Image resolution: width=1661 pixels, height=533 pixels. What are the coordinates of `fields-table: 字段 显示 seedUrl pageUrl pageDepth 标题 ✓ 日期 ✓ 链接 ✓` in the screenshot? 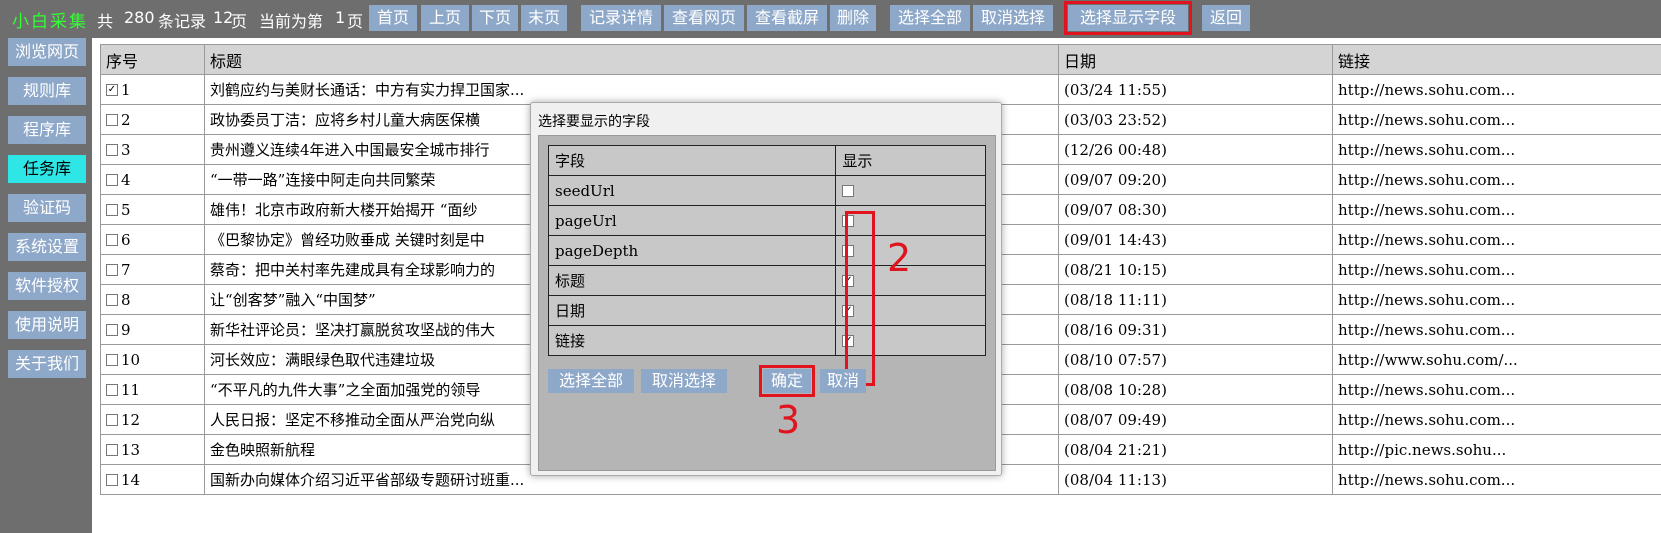 It's located at (766, 250).